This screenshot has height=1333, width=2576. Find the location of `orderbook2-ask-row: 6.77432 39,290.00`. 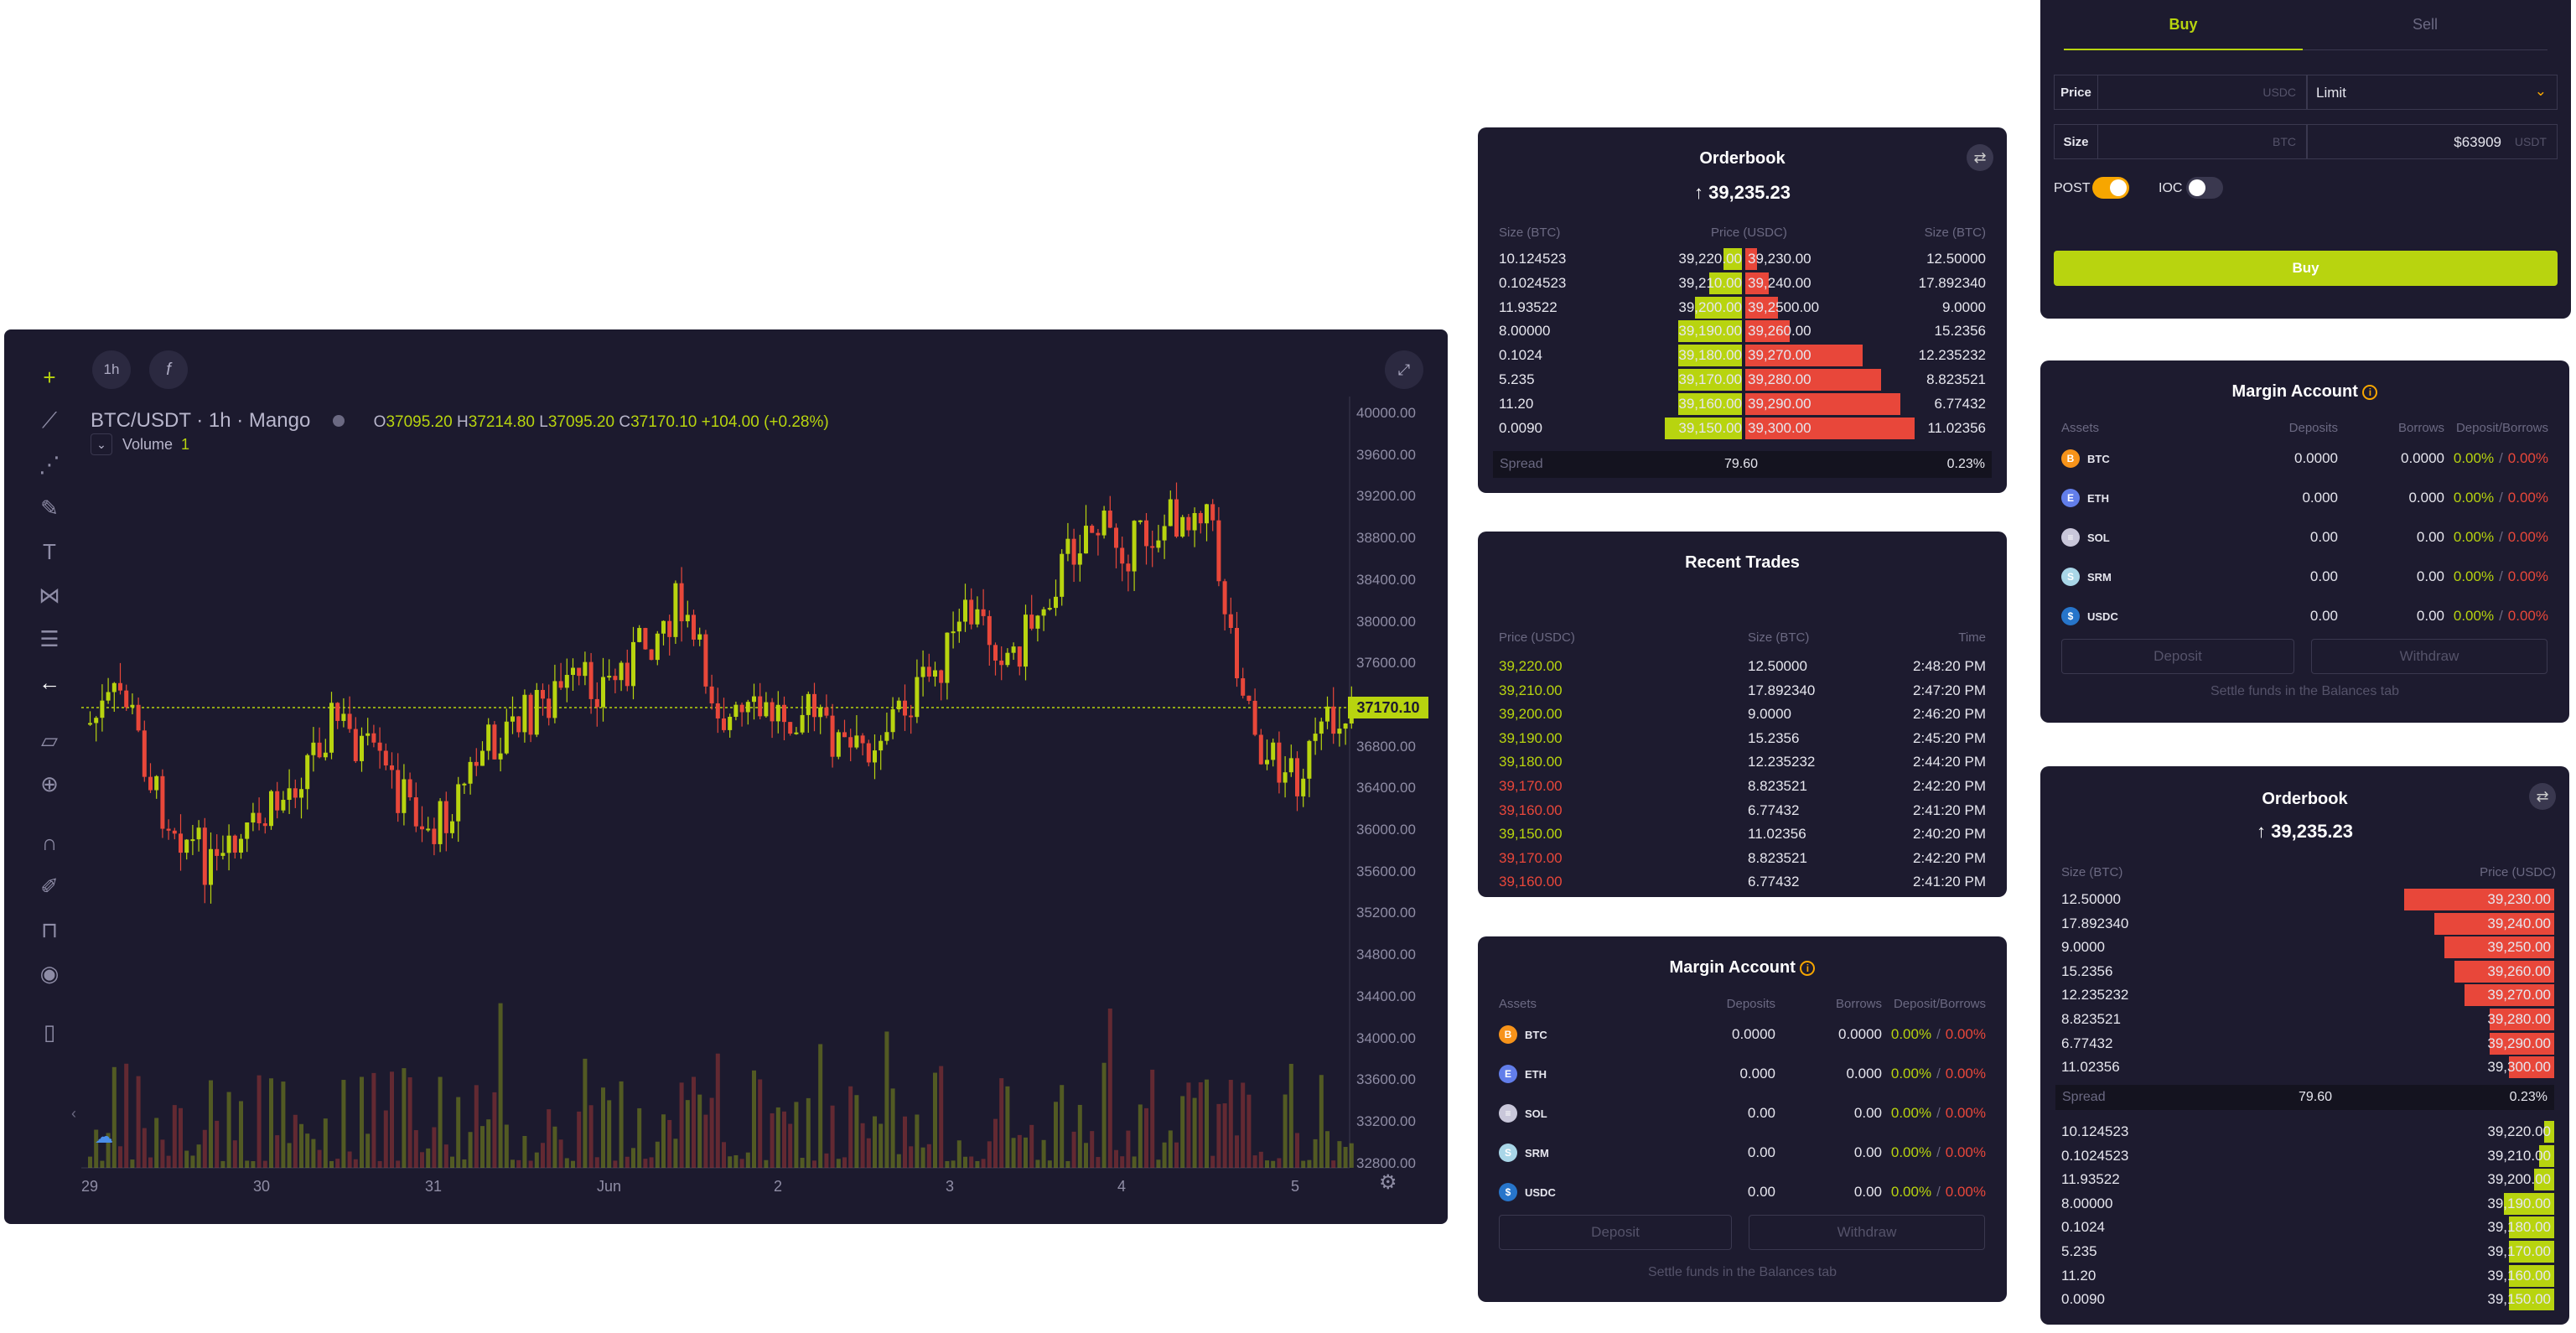

orderbook2-ask-row: 6.77432 39,290.00 is located at coordinates (2304, 1044).